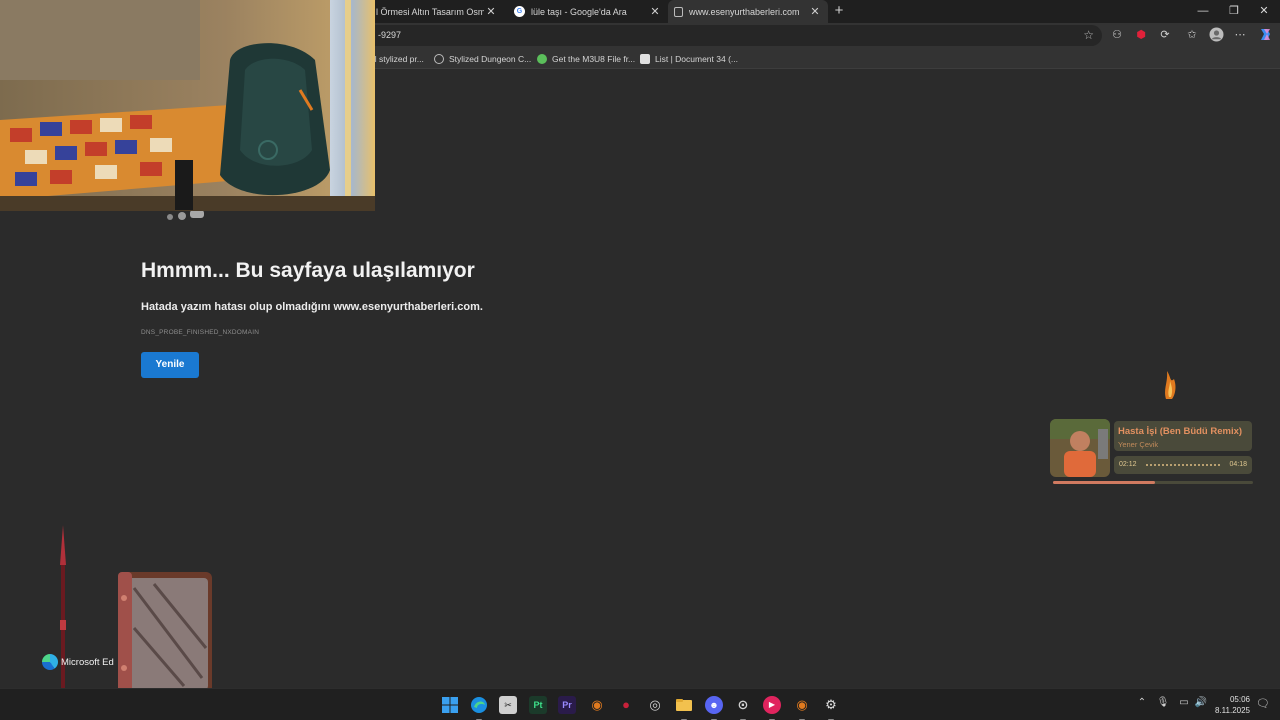 This screenshot has width=1280, height=720. What do you see at coordinates (538, 705) in the screenshot?
I see `substance-painter-icon: Pt` at bounding box center [538, 705].